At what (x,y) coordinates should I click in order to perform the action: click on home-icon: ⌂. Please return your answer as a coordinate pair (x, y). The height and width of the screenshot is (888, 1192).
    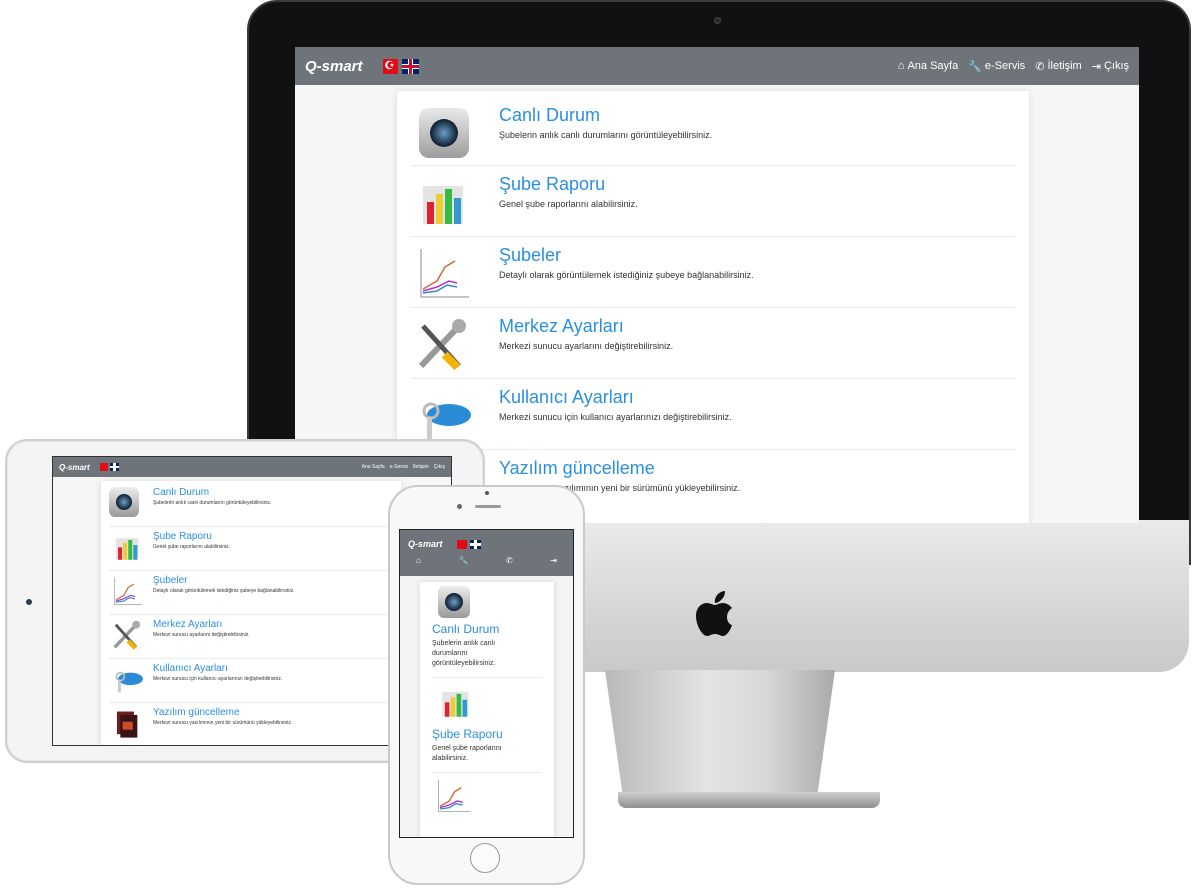
    Looking at the image, I should click on (901, 66).